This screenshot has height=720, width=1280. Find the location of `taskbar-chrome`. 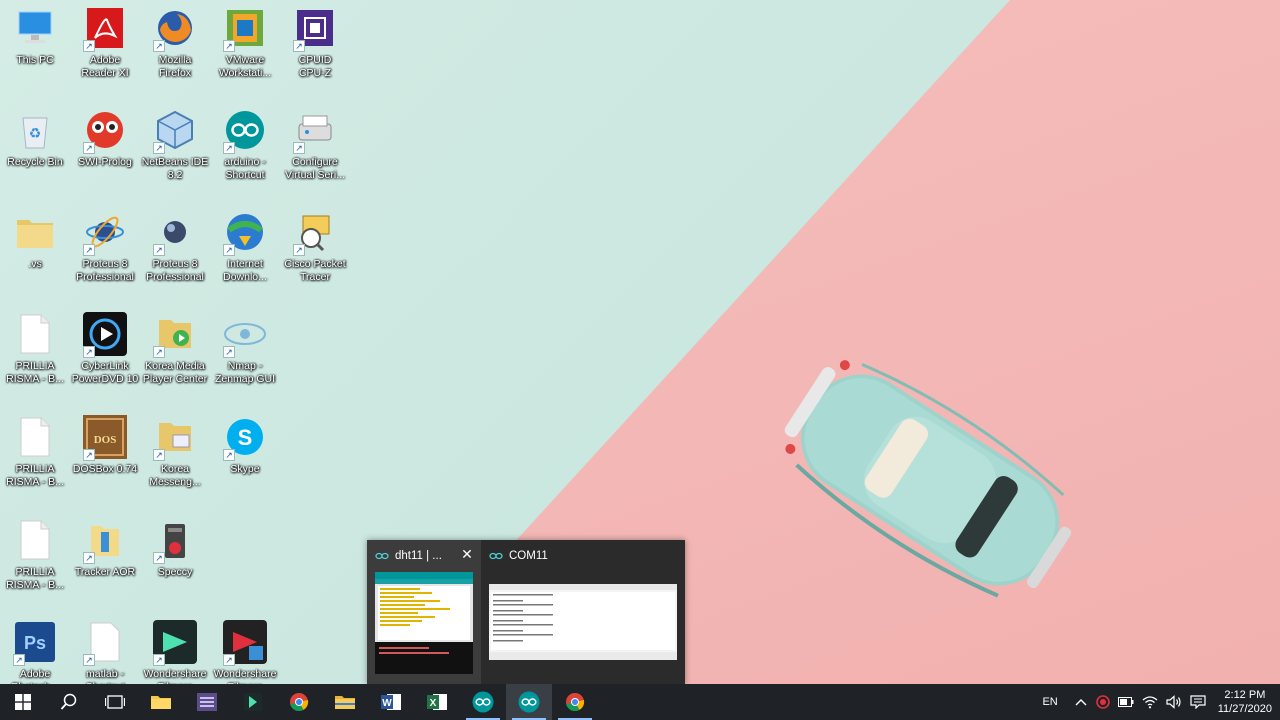

taskbar-chrome is located at coordinates (299, 702).